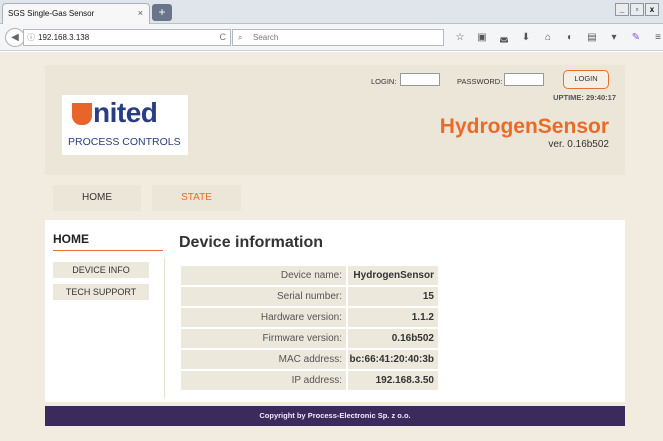  What do you see at coordinates (164, 328) in the screenshot?
I see `sidebar-divider` at bounding box center [164, 328].